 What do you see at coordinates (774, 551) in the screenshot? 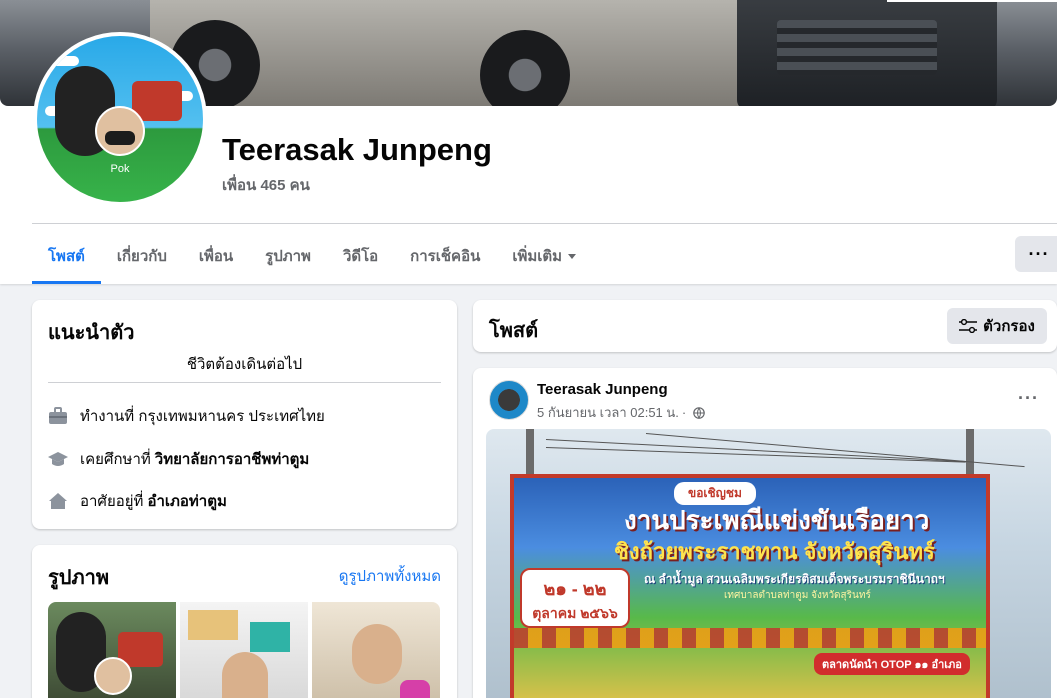
I see `banner-subheadline: ชิงถ้วยพระราชทาน จังหวัดสุรินทร์` at bounding box center [774, 551].